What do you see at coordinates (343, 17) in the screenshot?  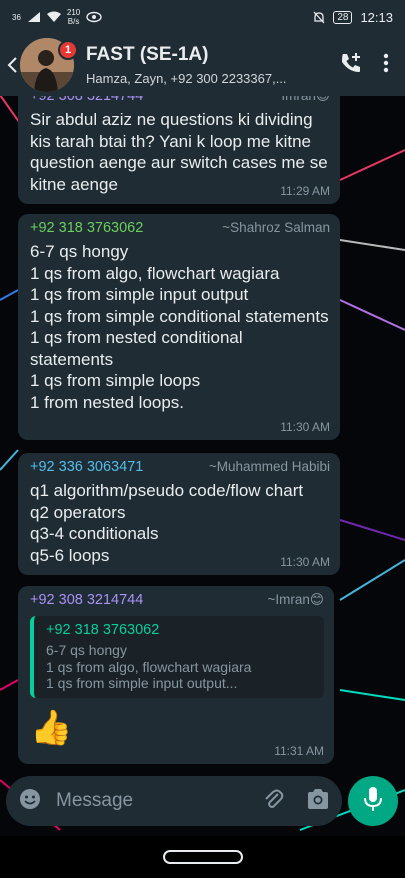 I see `battery-level: 28` at bounding box center [343, 17].